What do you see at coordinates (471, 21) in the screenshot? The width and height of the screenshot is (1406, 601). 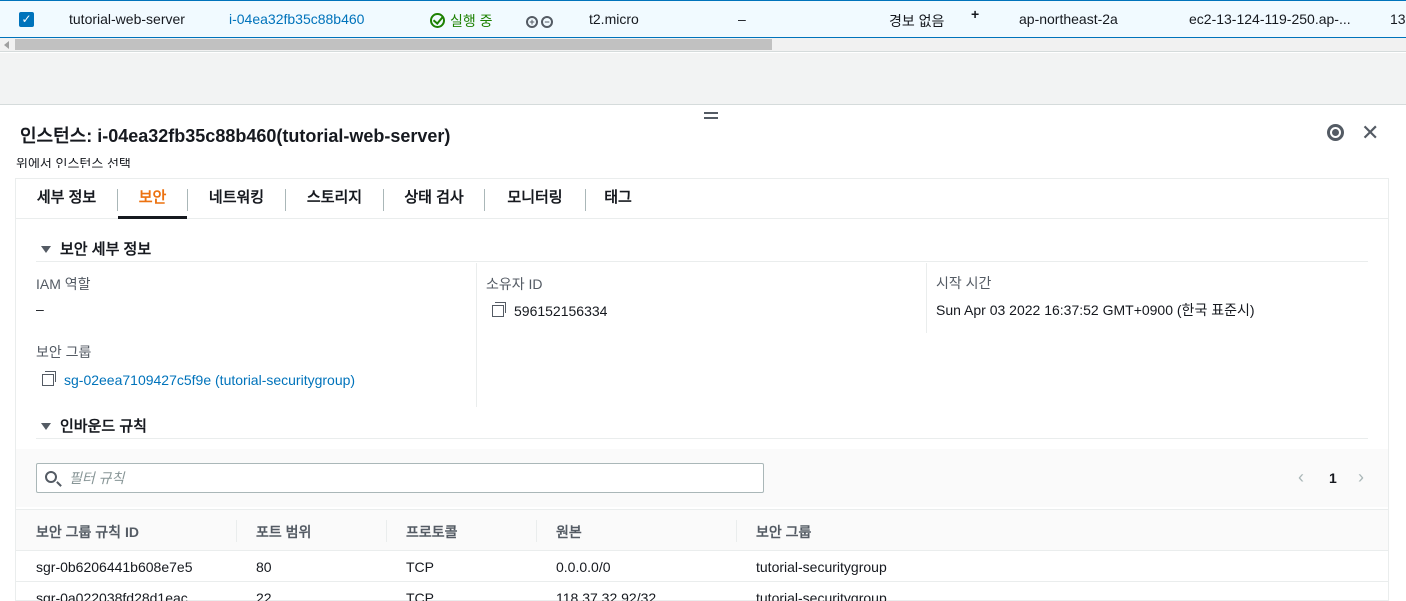 I see `instance-state-label: 실행 중` at bounding box center [471, 21].